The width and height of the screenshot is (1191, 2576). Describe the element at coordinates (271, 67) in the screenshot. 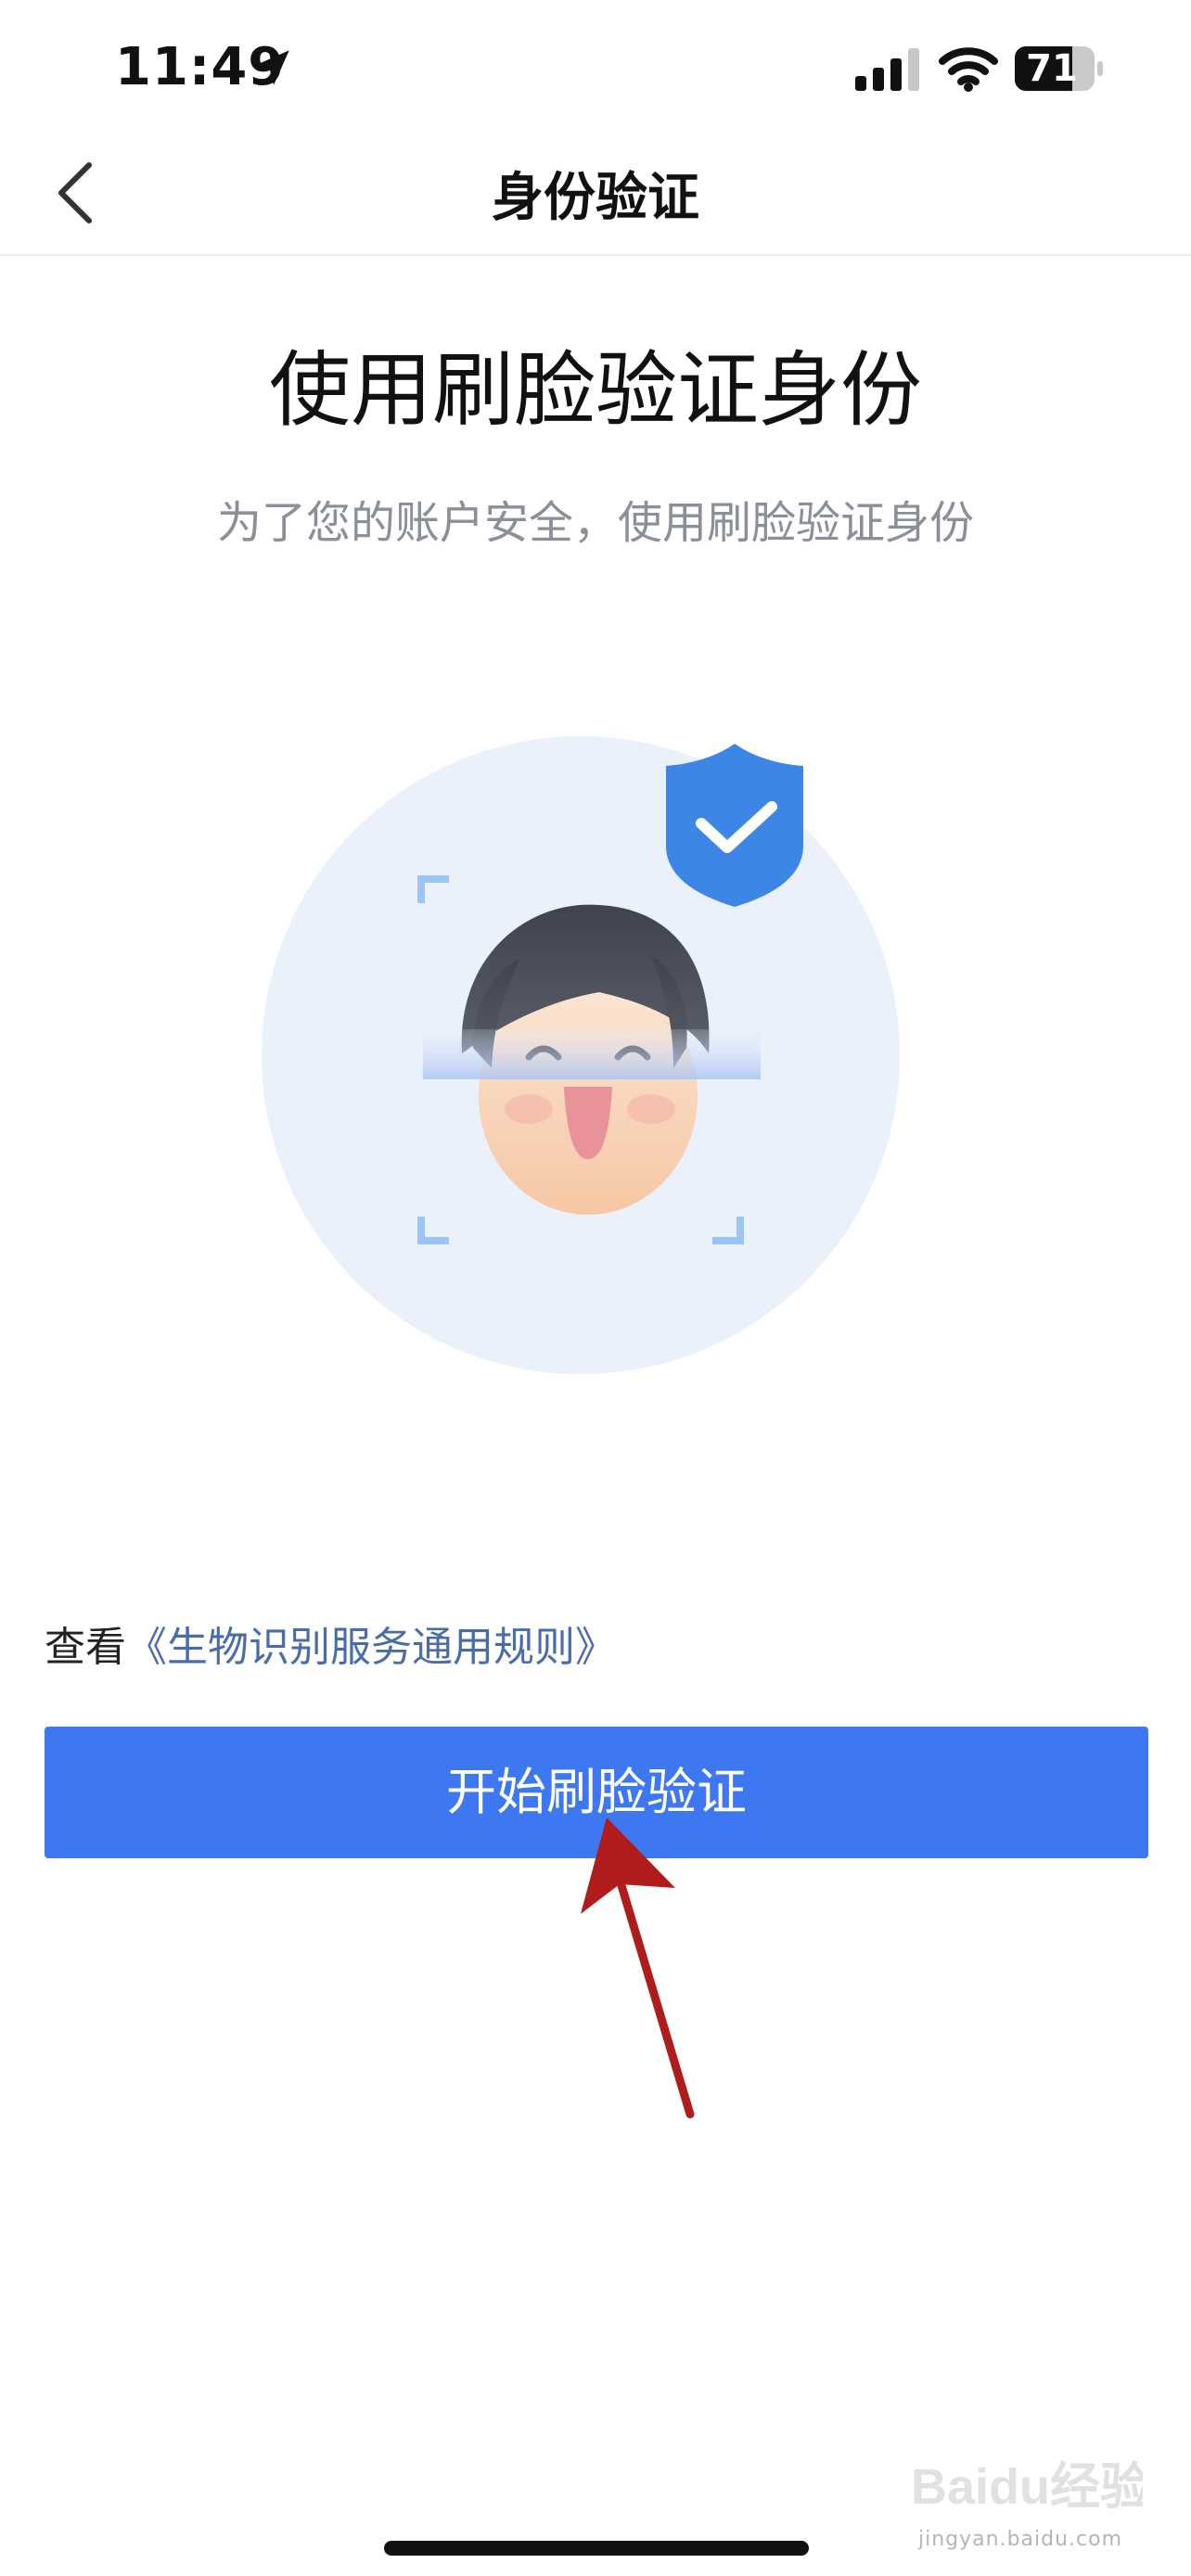

I see `location-arrow-icon` at that location.